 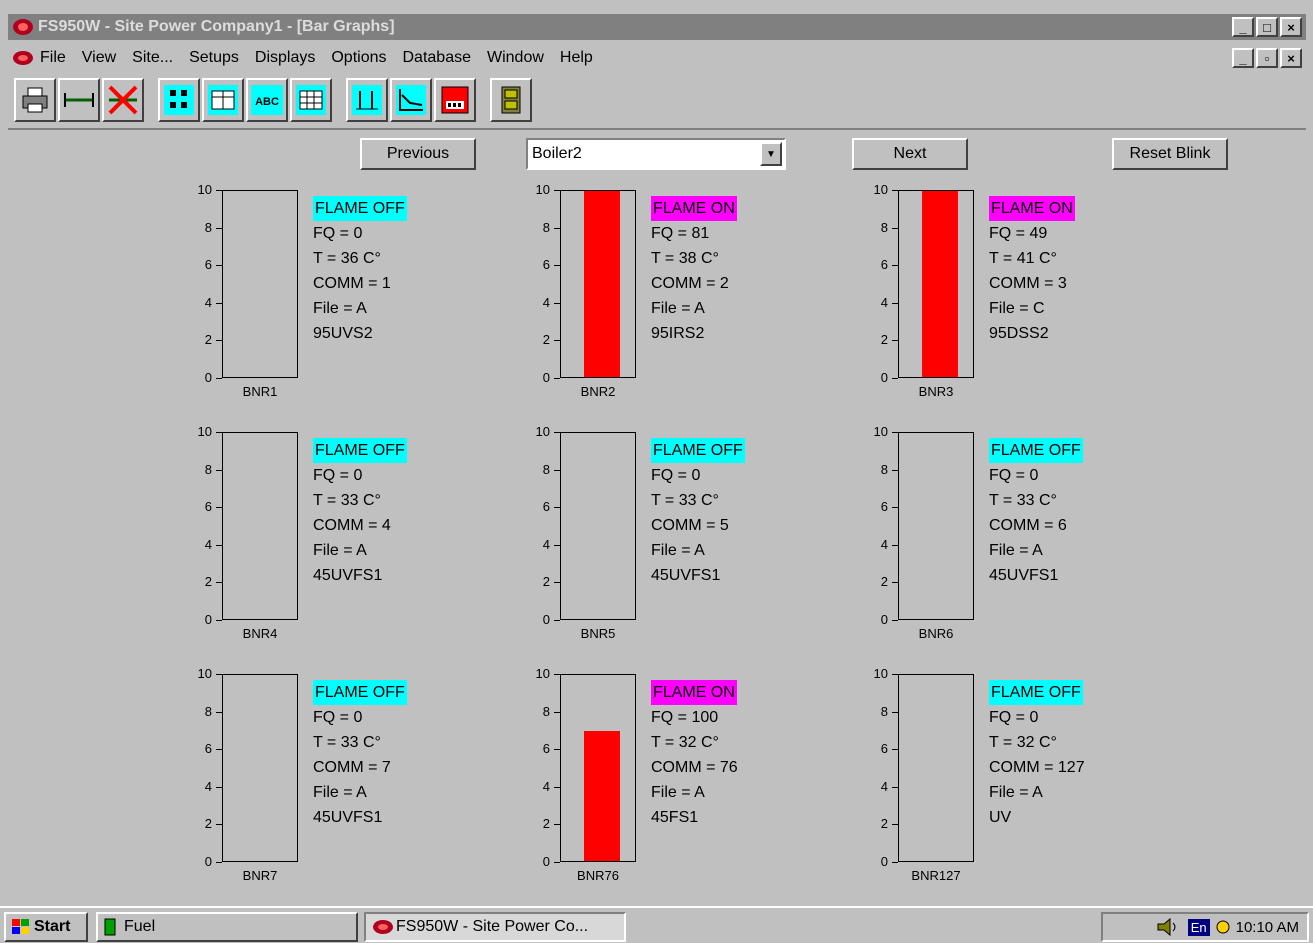 What do you see at coordinates (1037, 767) in the screenshot?
I see `comm-address: COMM = 127` at bounding box center [1037, 767].